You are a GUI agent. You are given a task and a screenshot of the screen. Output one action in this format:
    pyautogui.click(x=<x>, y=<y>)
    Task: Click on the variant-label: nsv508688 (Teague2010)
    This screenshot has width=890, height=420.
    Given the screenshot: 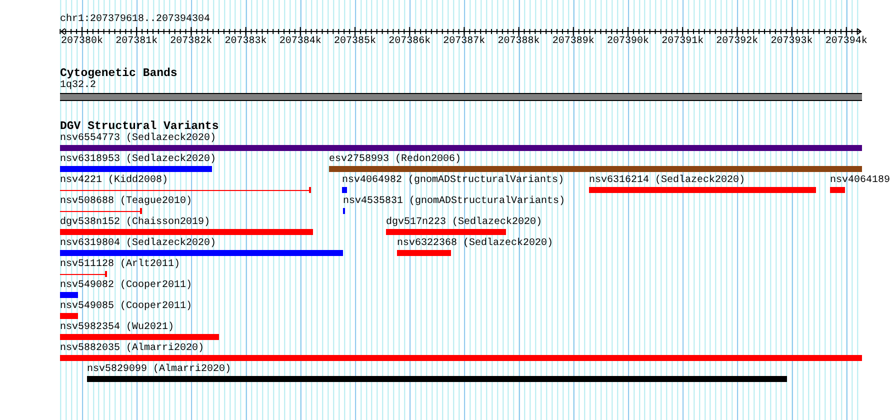 What is the action you would take?
    pyautogui.click(x=126, y=202)
    